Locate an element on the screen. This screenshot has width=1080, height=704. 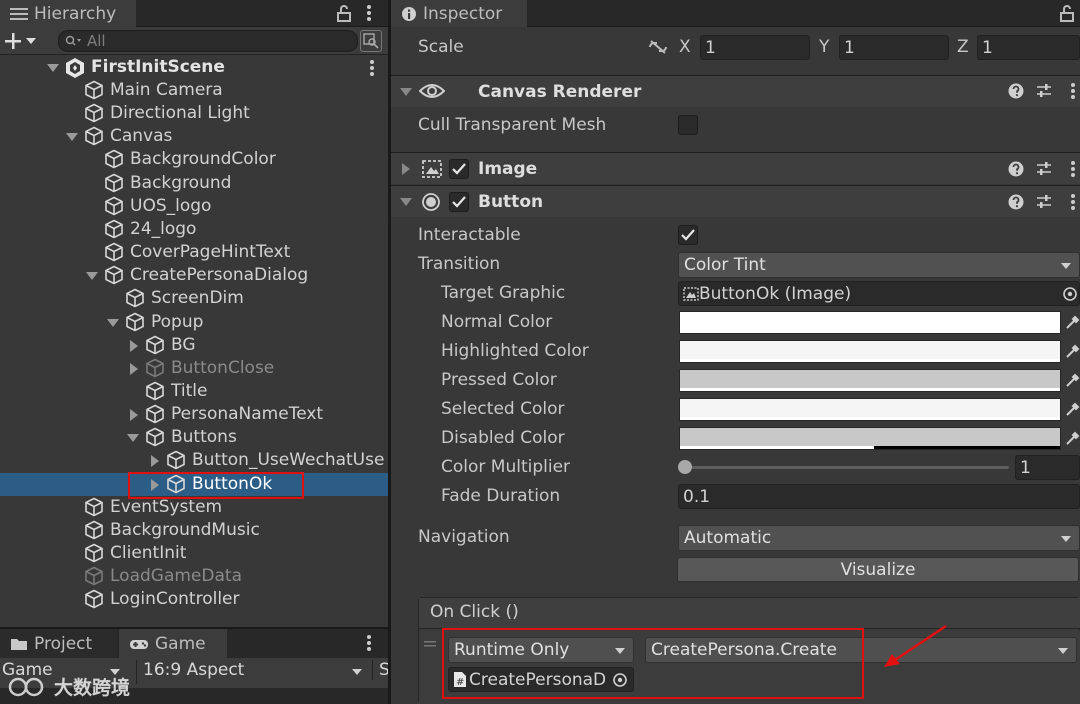
scene-menu-icon is located at coordinates (372, 68).